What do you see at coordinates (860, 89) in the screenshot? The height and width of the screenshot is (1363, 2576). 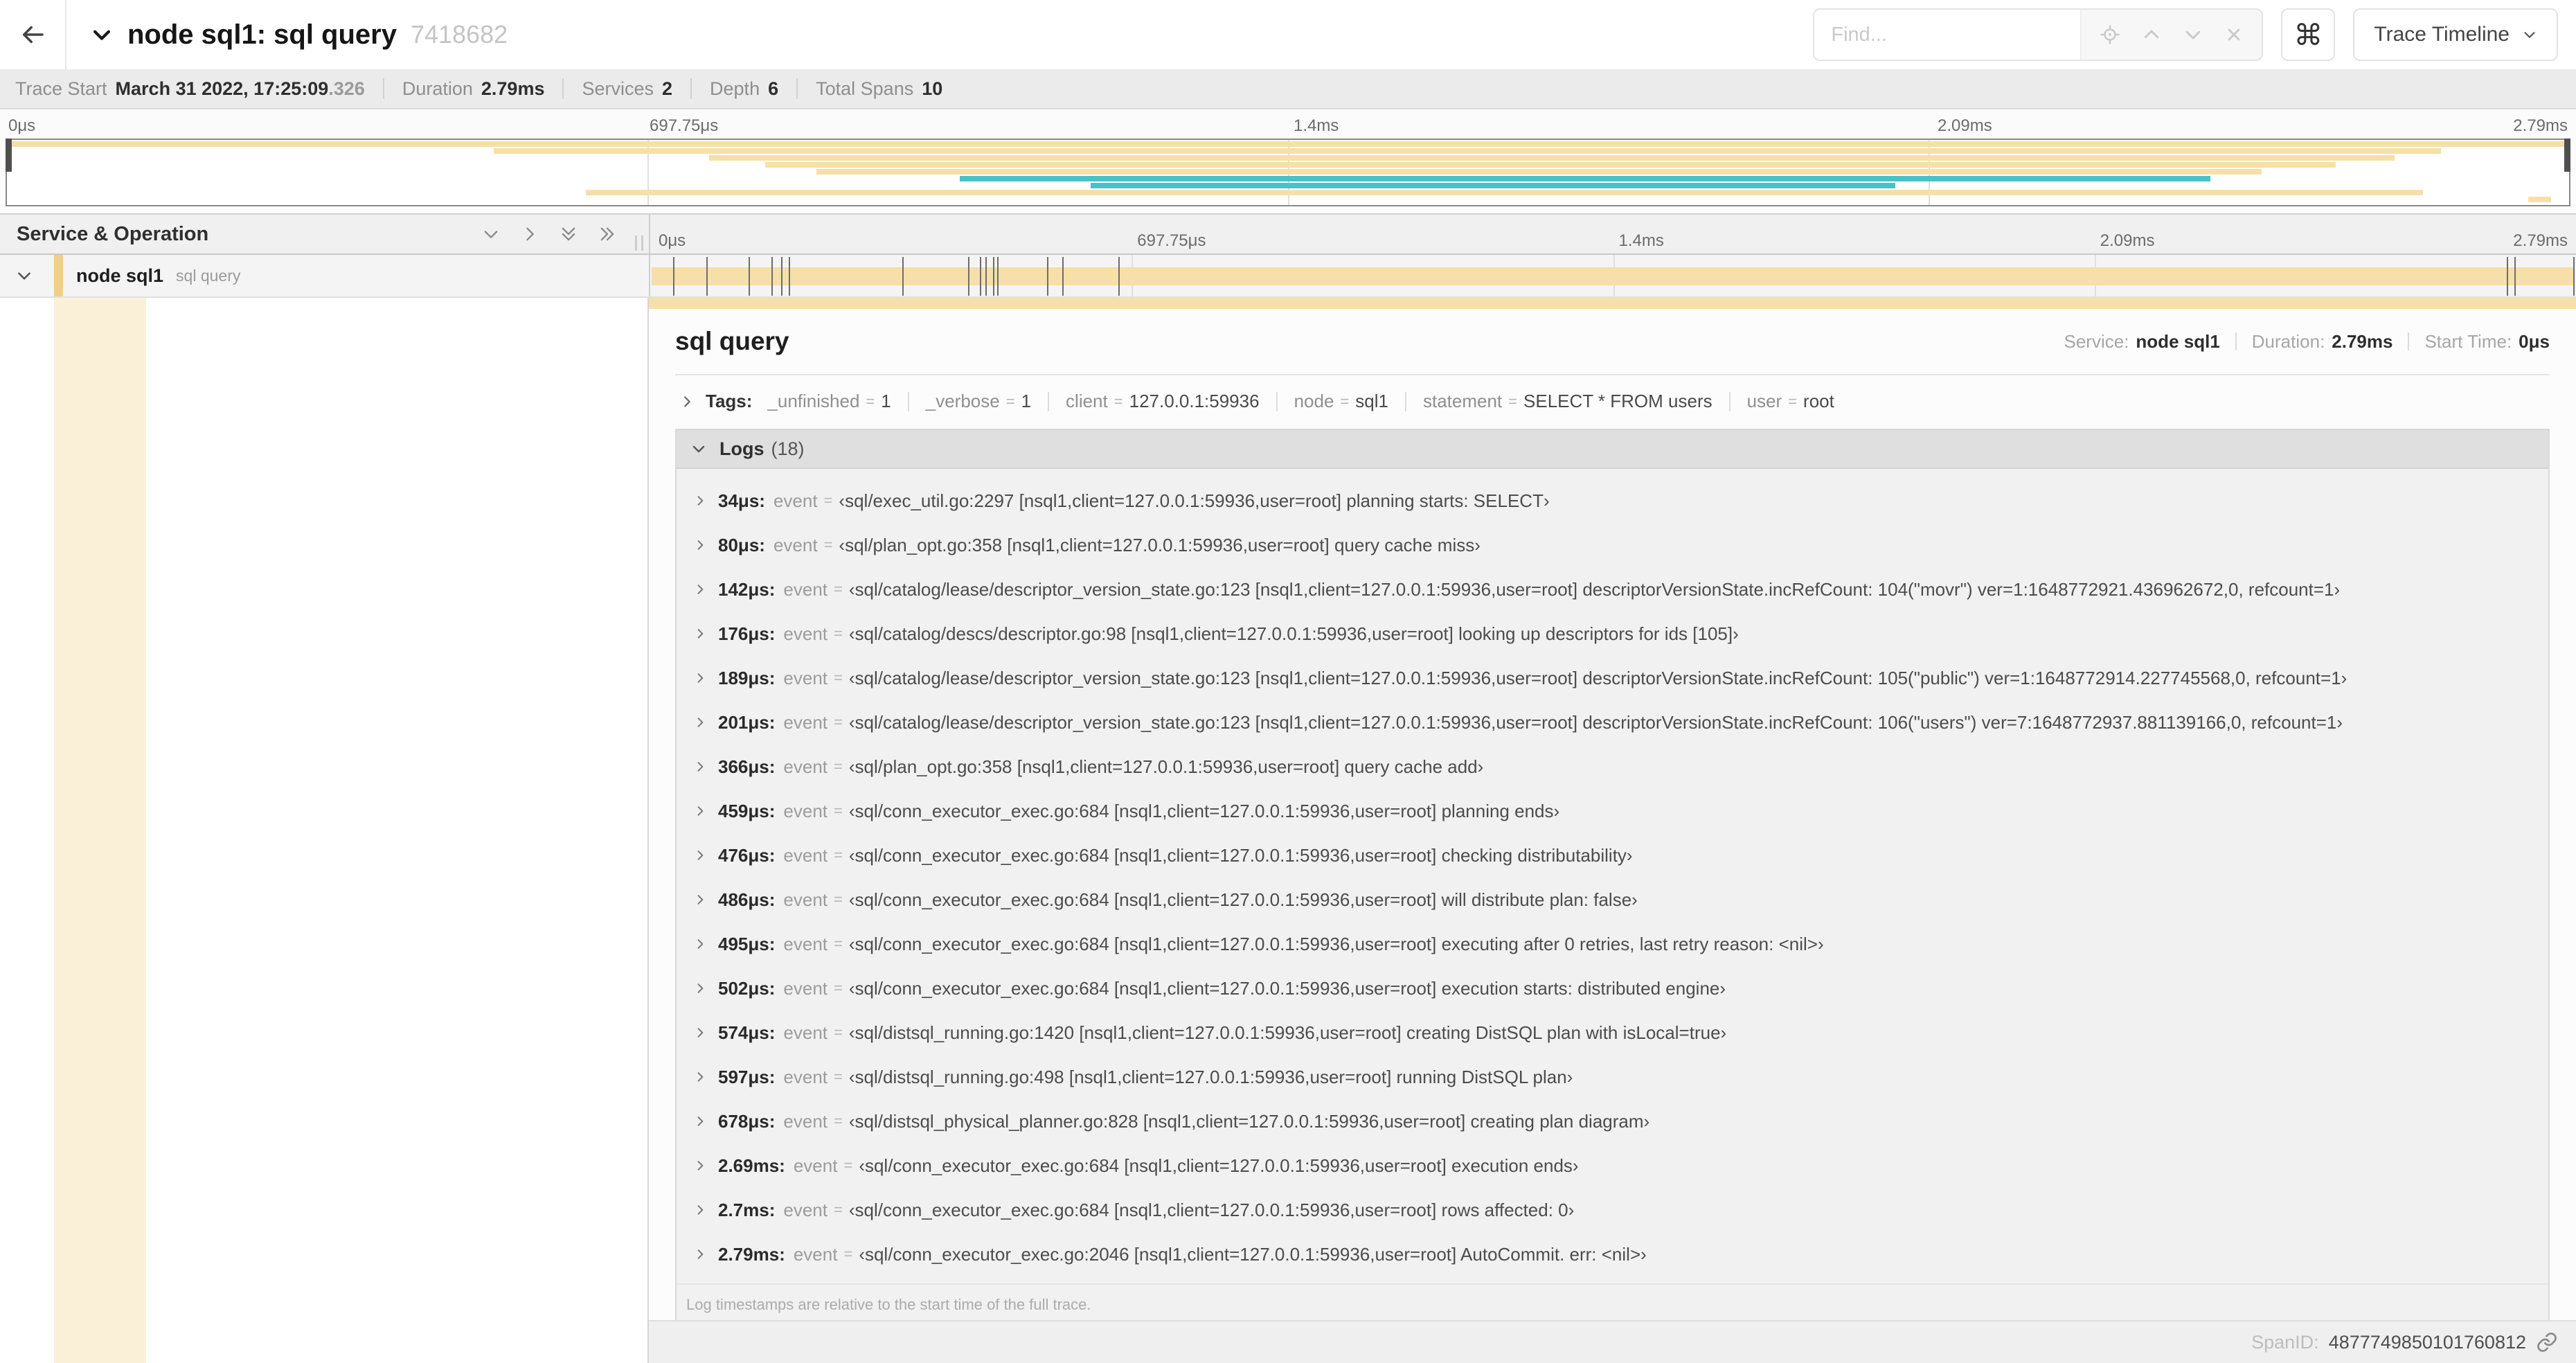 I see `summary-item: Total Spans 10` at bounding box center [860, 89].